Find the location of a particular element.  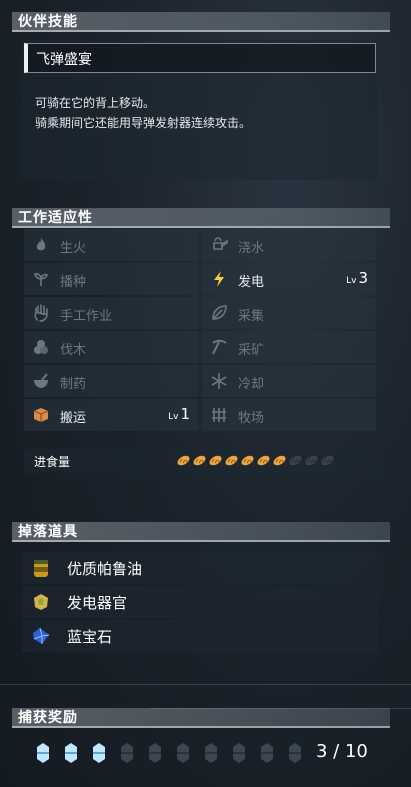

drop-item: 优质帕鲁油 is located at coordinates (200, 568).